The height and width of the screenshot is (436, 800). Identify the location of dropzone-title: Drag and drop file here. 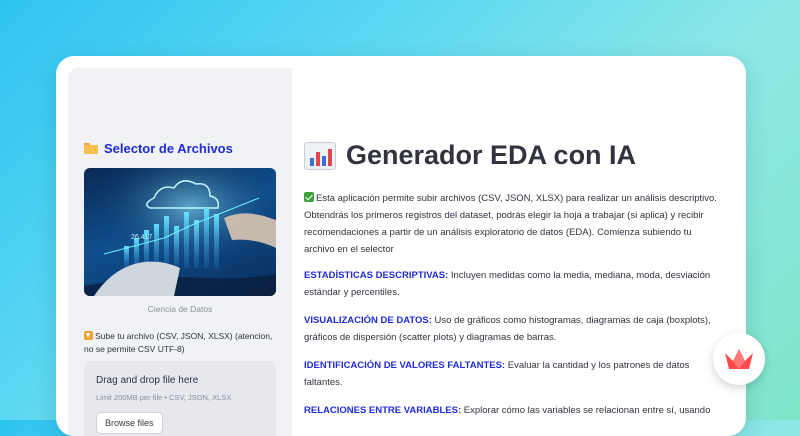
(147, 380).